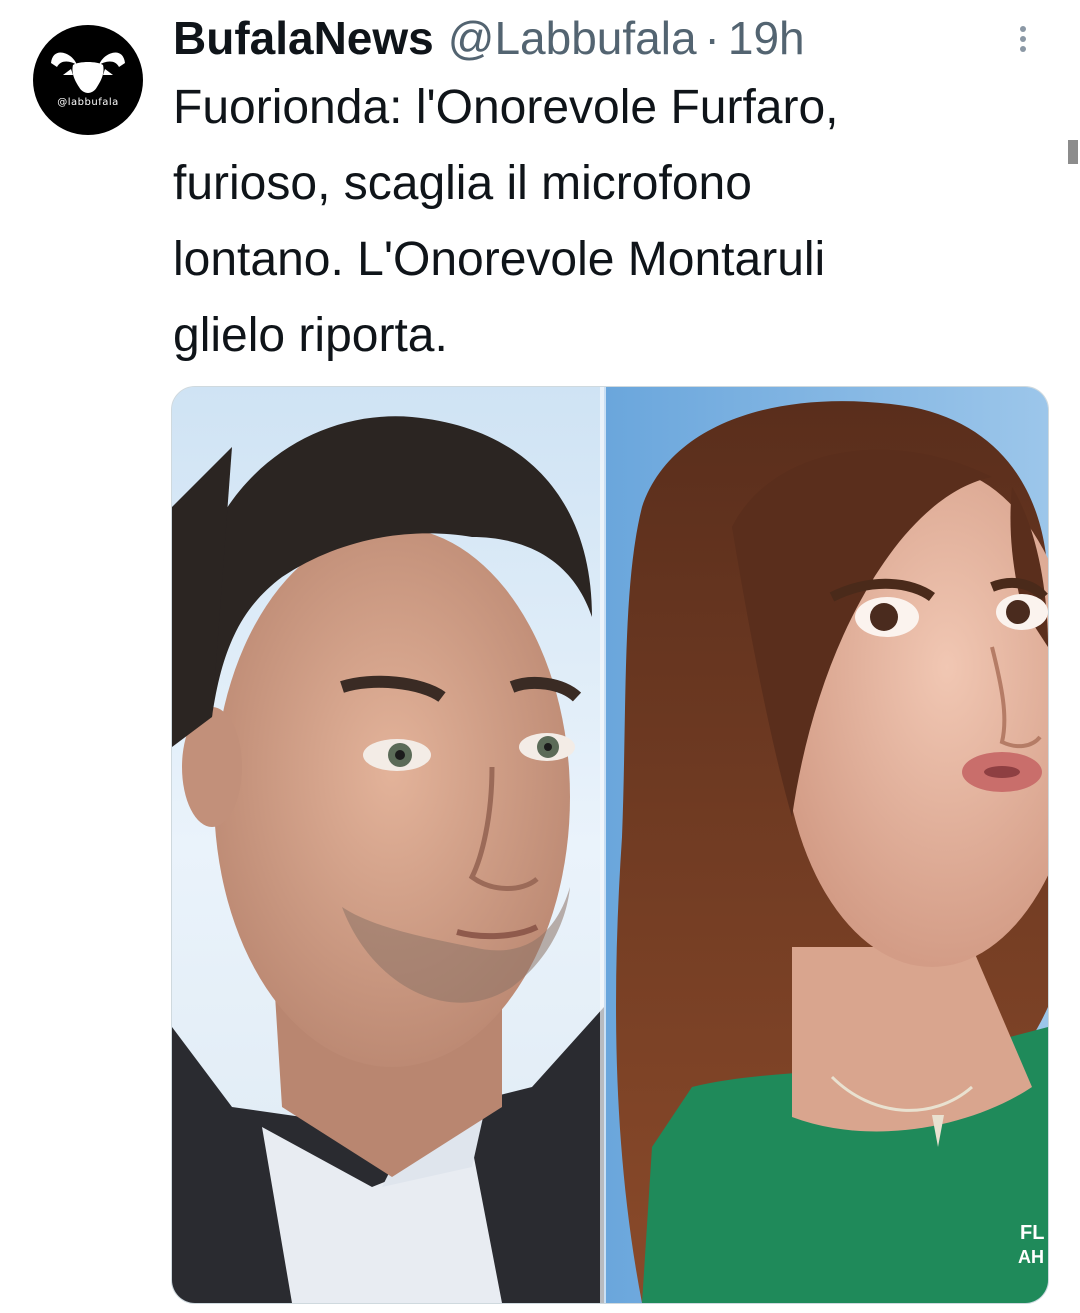  What do you see at coordinates (1073, 152) in the screenshot?
I see `scrollbar` at bounding box center [1073, 152].